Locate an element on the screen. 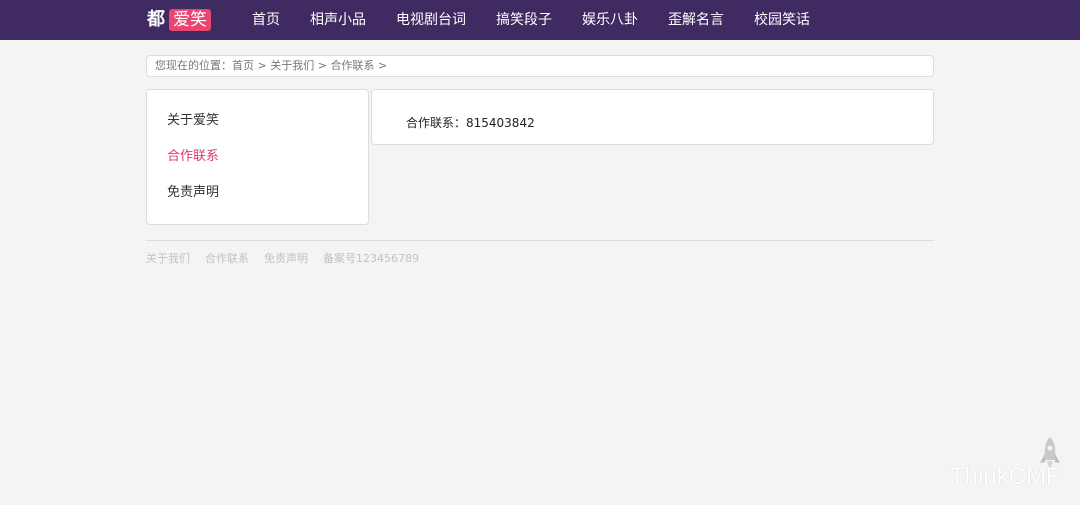 The image size is (1080, 505). top-navbar: 都 爱笑 首页 相声小品 电视剧台词 搞笑段子 娱乐八卦 歪解名言 校园笑话 is located at coordinates (540, 20).